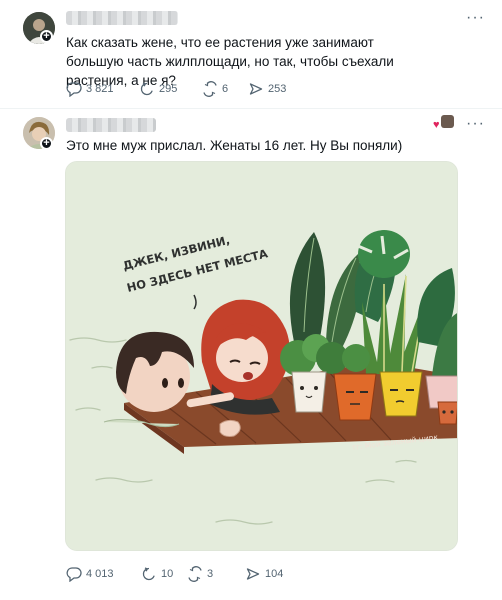  I want to click on like-button: 3, so click(200, 574).